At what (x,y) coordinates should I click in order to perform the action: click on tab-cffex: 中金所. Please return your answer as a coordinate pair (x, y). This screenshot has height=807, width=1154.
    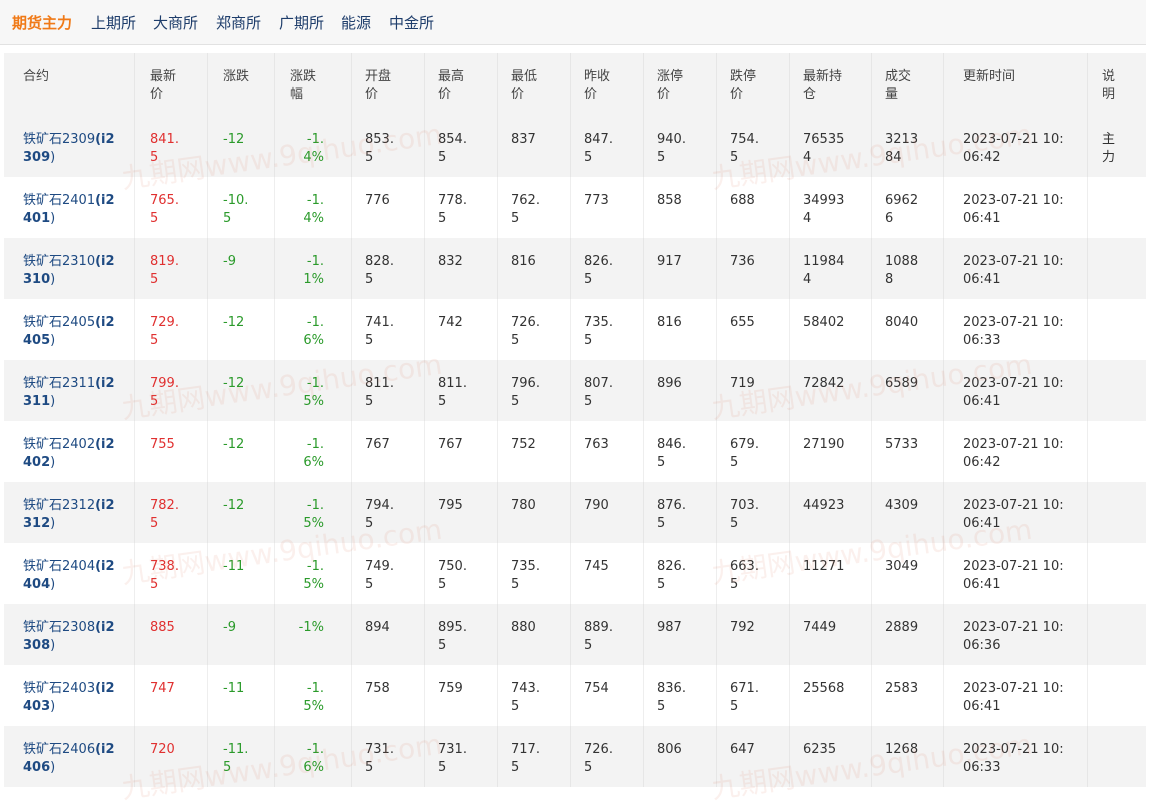
    Looking at the image, I should click on (411, 23).